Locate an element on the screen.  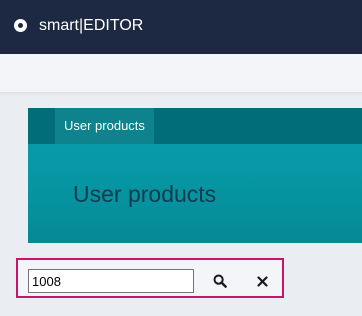
search-input is located at coordinates (111, 281).